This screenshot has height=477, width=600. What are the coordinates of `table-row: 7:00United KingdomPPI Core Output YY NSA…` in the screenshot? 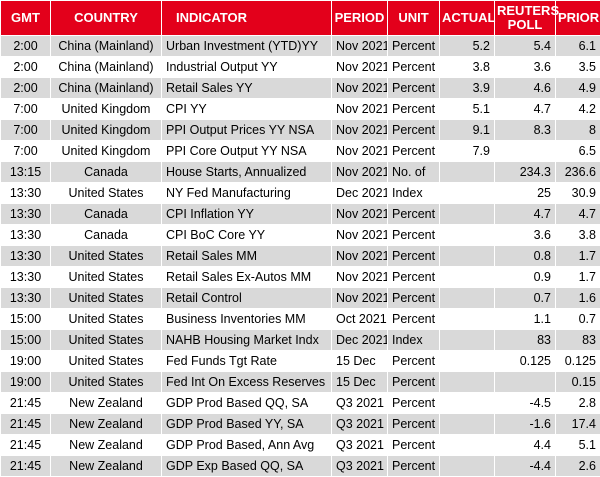 It's located at (300, 151).